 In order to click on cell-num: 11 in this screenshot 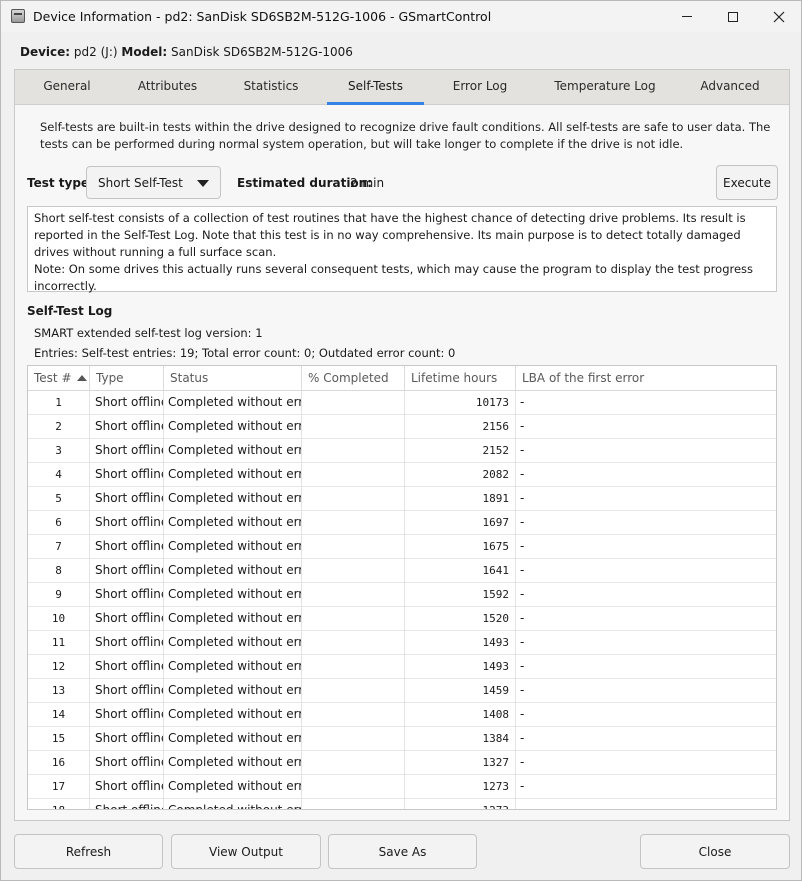, I will do `click(59, 643)`.